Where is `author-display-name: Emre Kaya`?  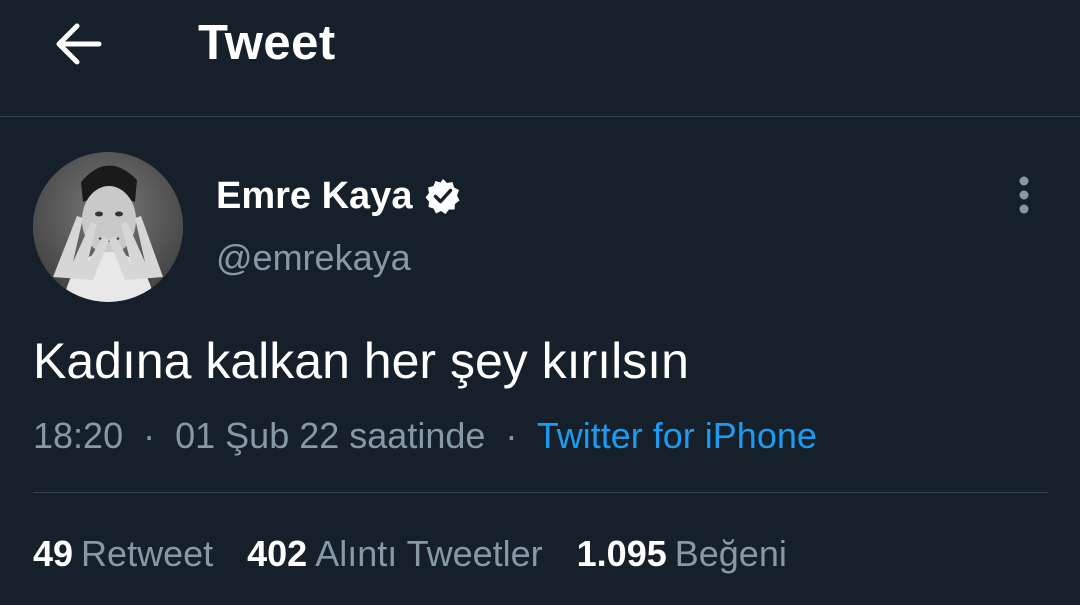 author-display-name: Emre Kaya is located at coordinates (314, 196).